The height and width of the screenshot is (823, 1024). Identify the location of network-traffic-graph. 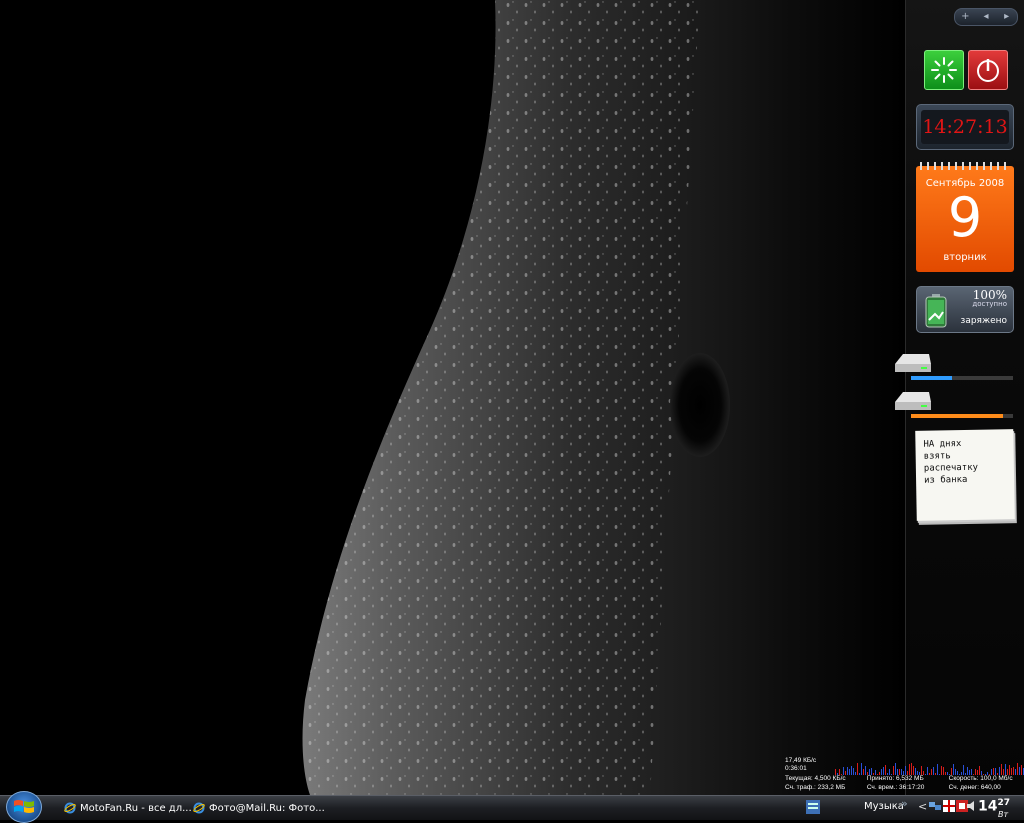
(929, 769).